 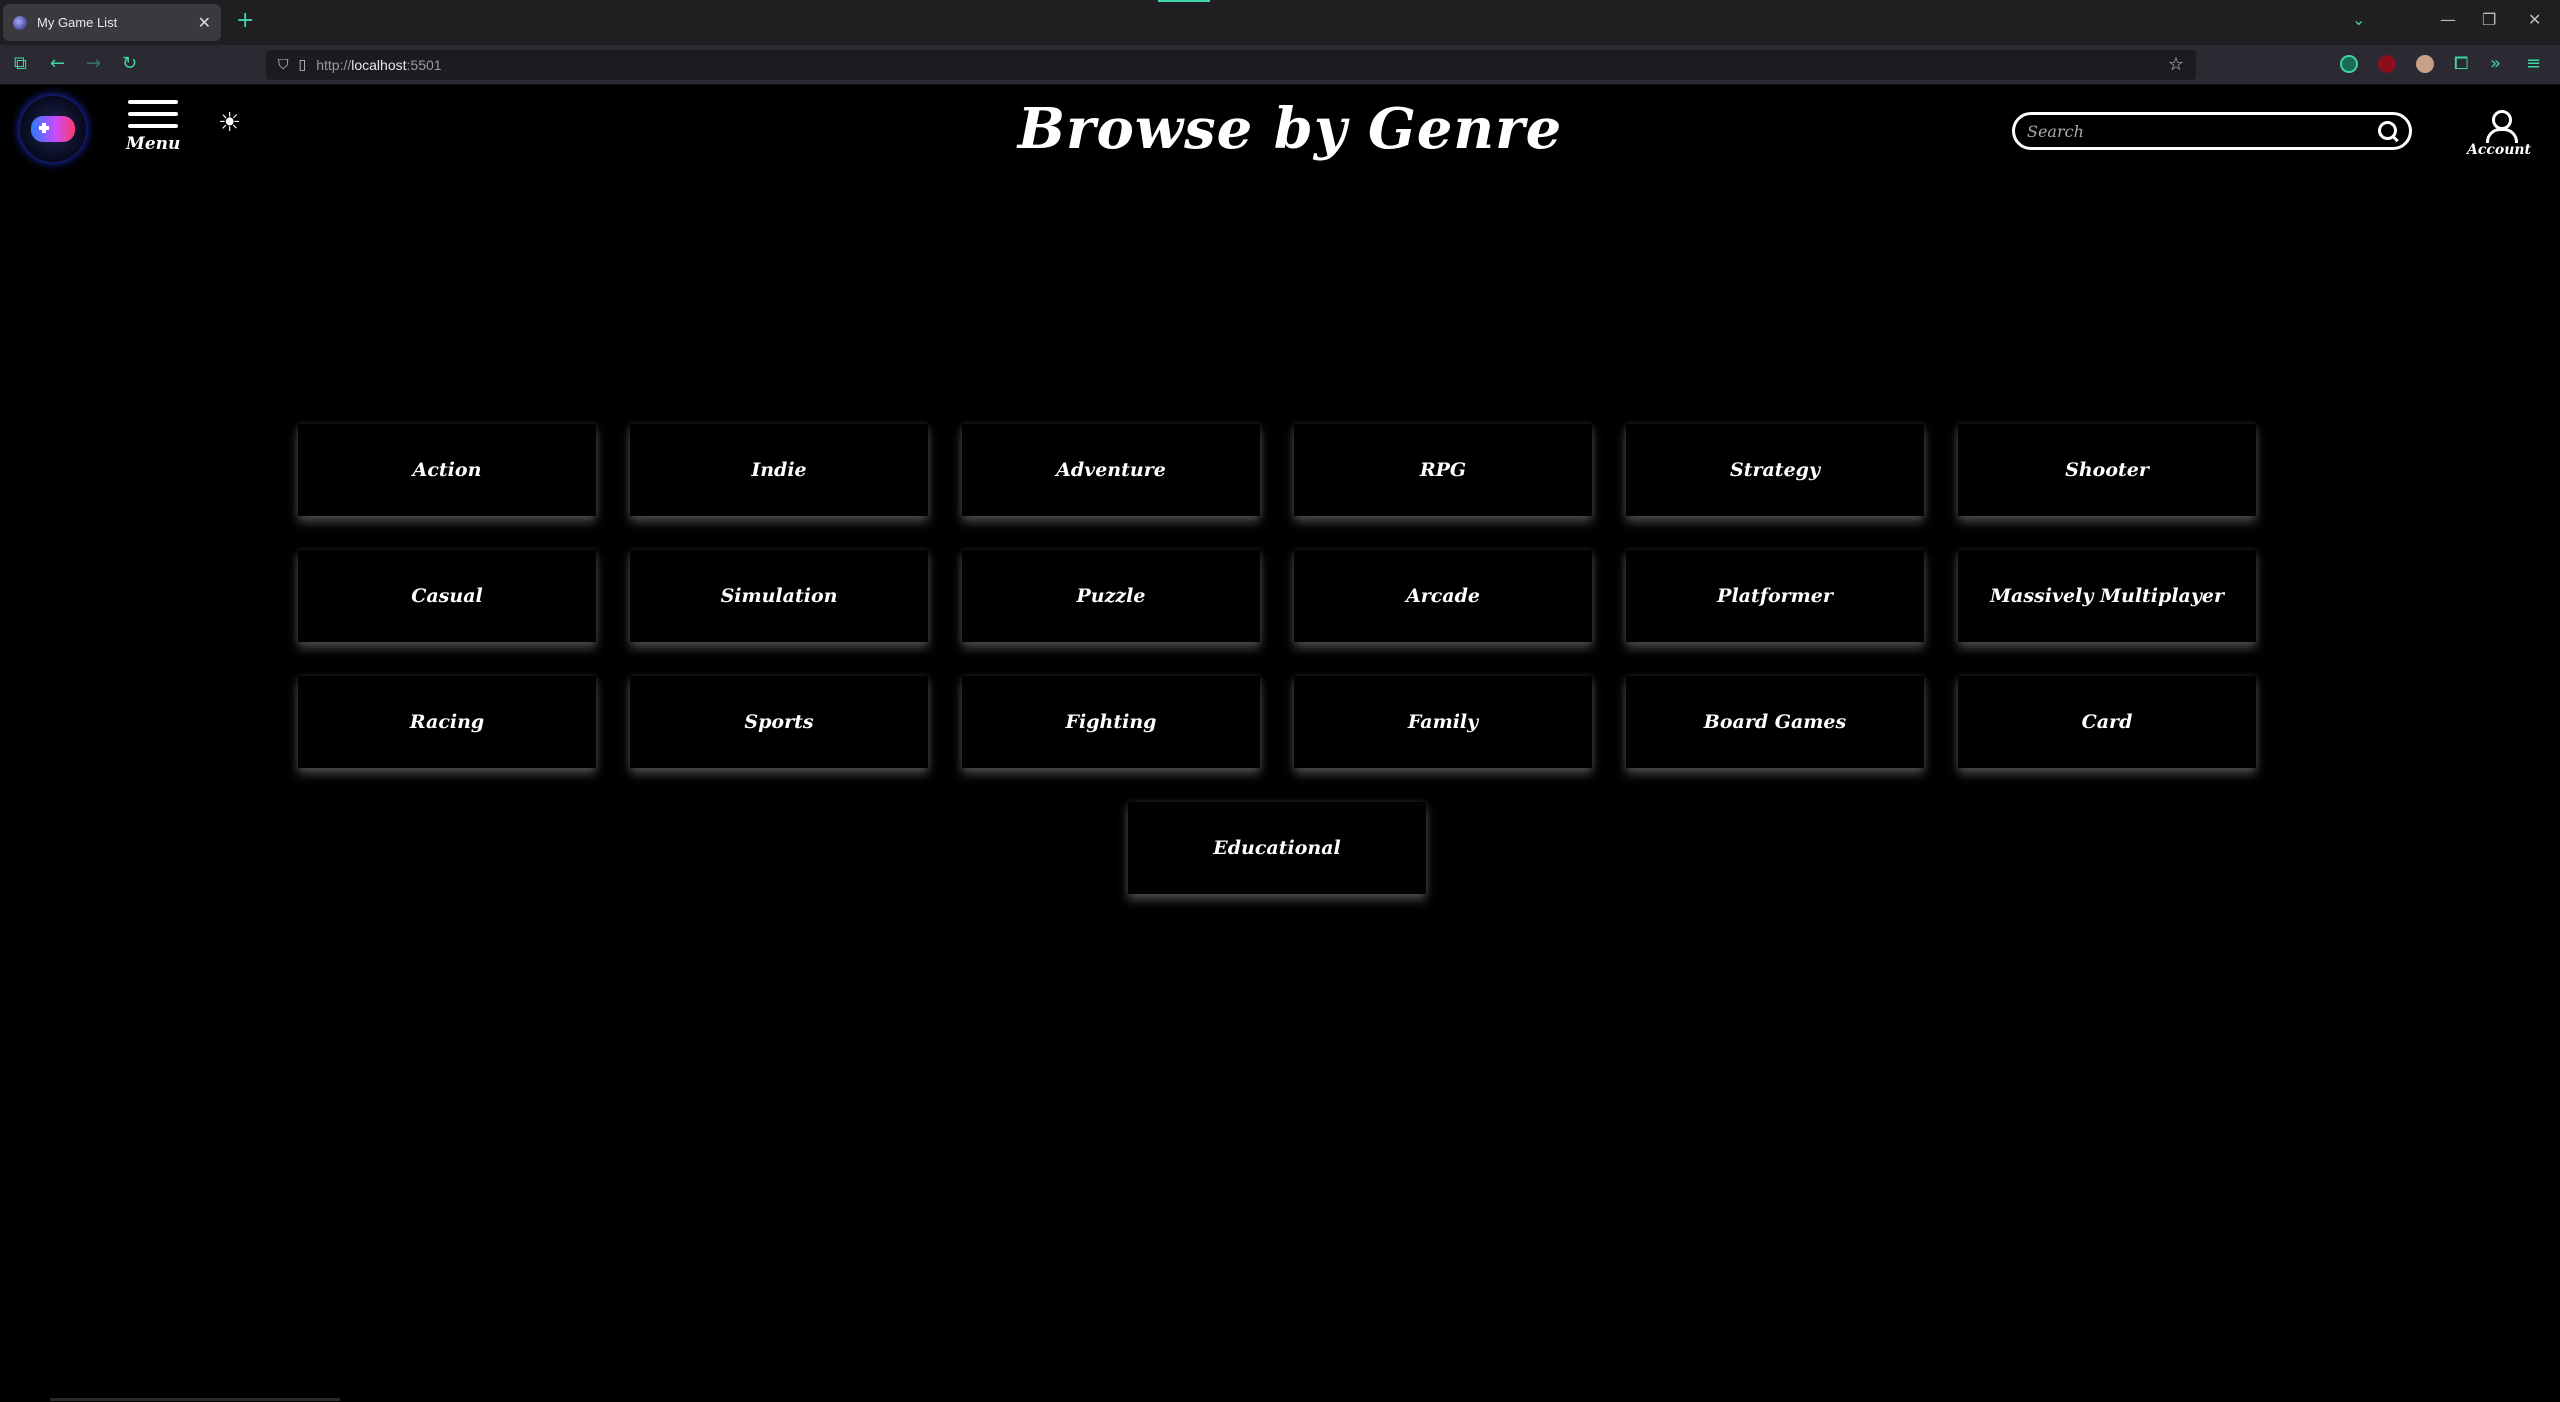 I want to click on search-box, so click(x=2212, y=131).